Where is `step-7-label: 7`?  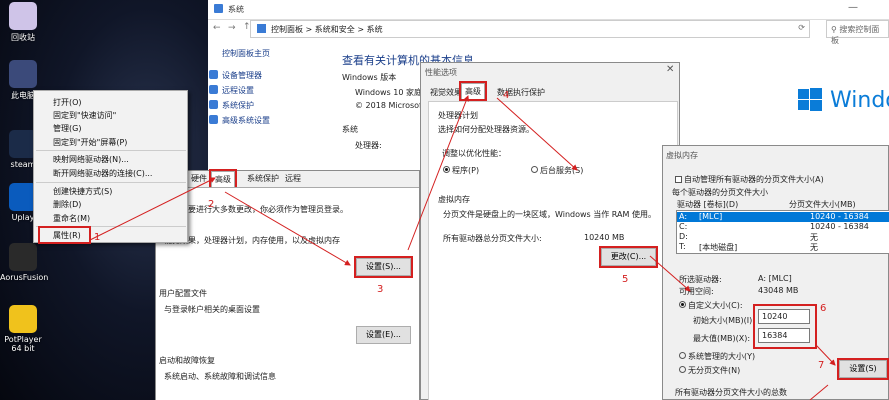
step-7-label: 7 is located at coordinates (821, 365).